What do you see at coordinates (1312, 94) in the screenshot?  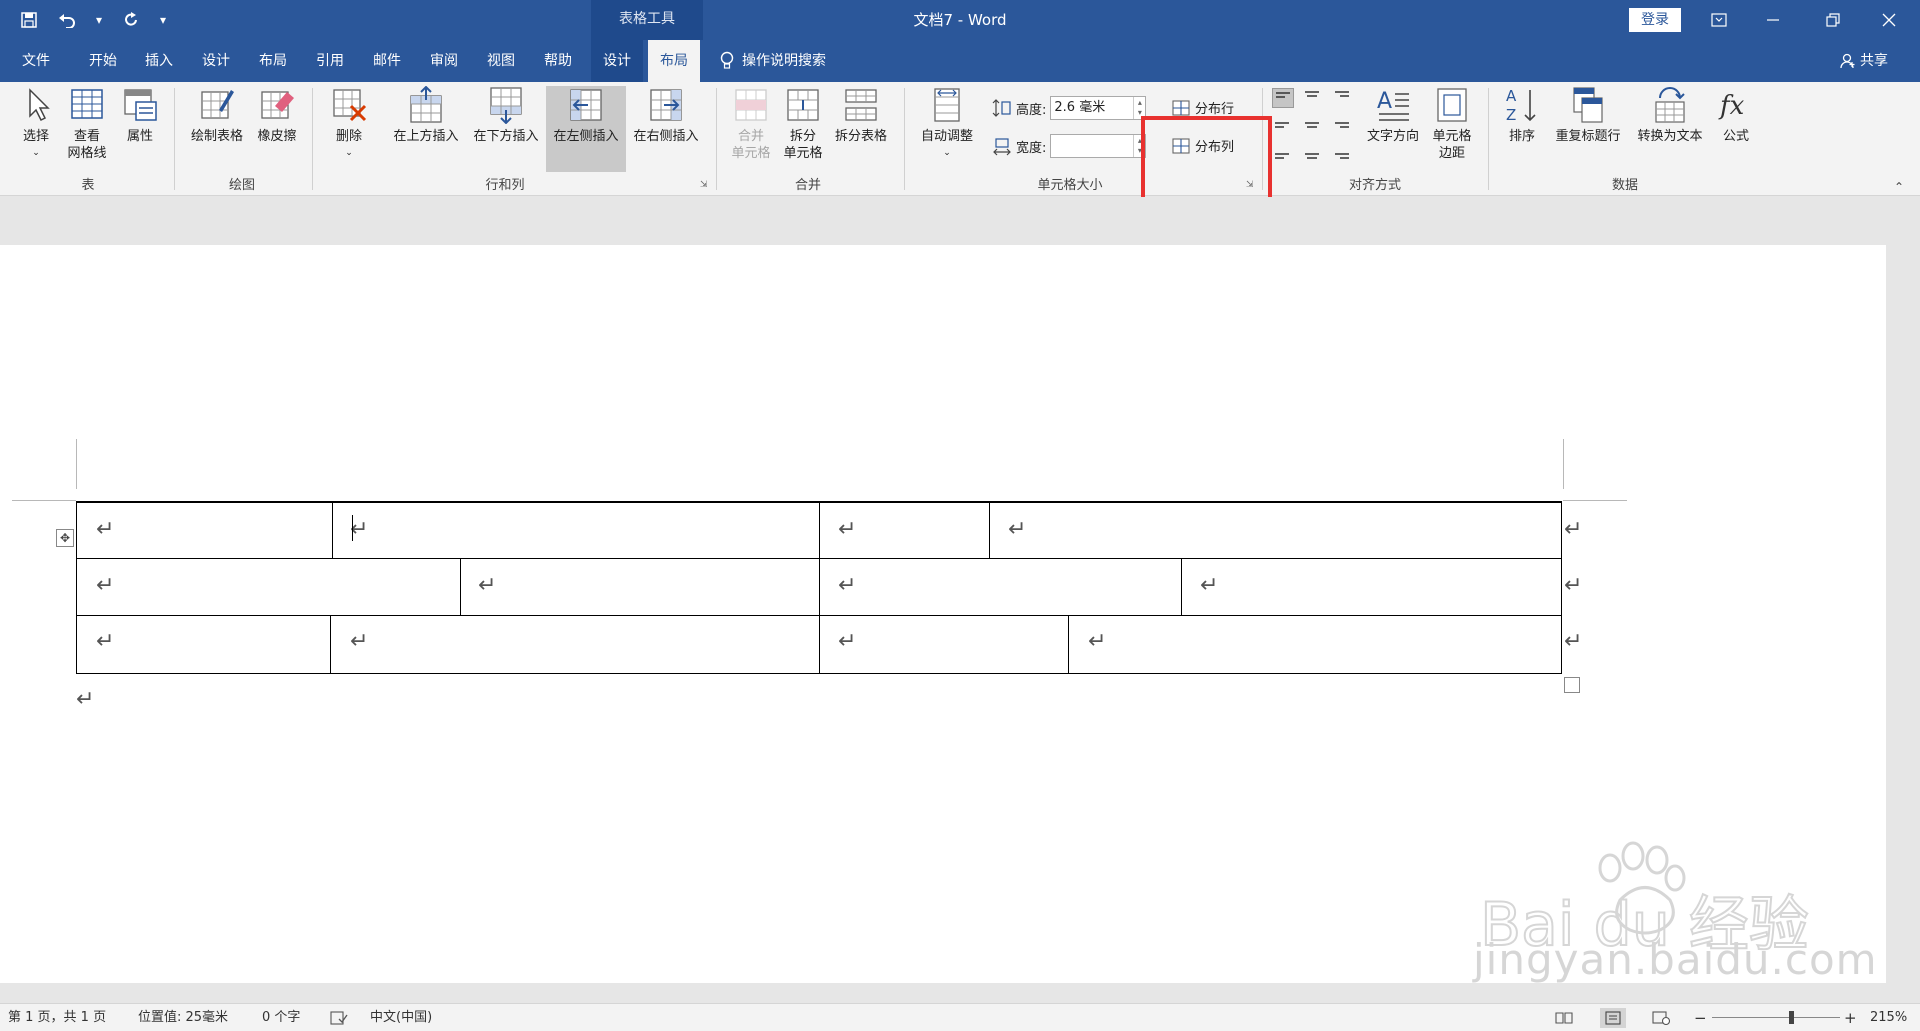 I see `align-top-center-icon` at bounding box center [1312, 94].